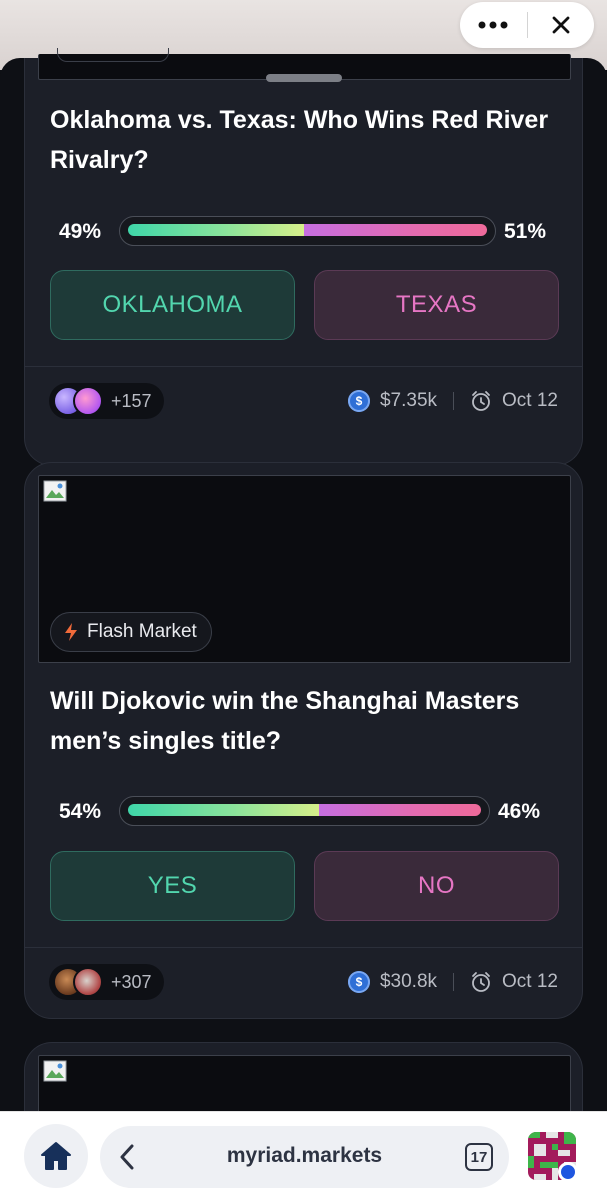  I want to click on home-button, so click(56, 1156).